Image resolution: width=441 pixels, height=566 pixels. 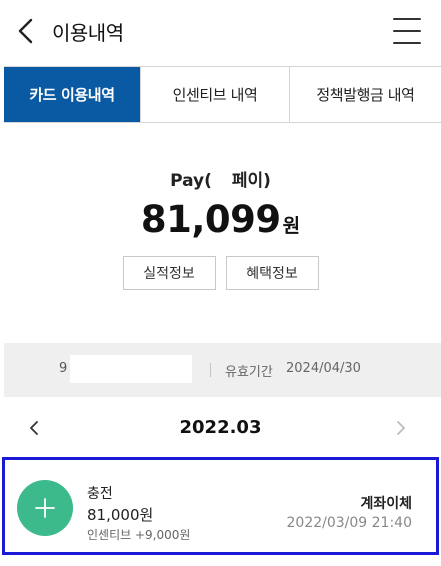 I want to click on transaction-method: 계좌이체, so click(x=386, y=504).